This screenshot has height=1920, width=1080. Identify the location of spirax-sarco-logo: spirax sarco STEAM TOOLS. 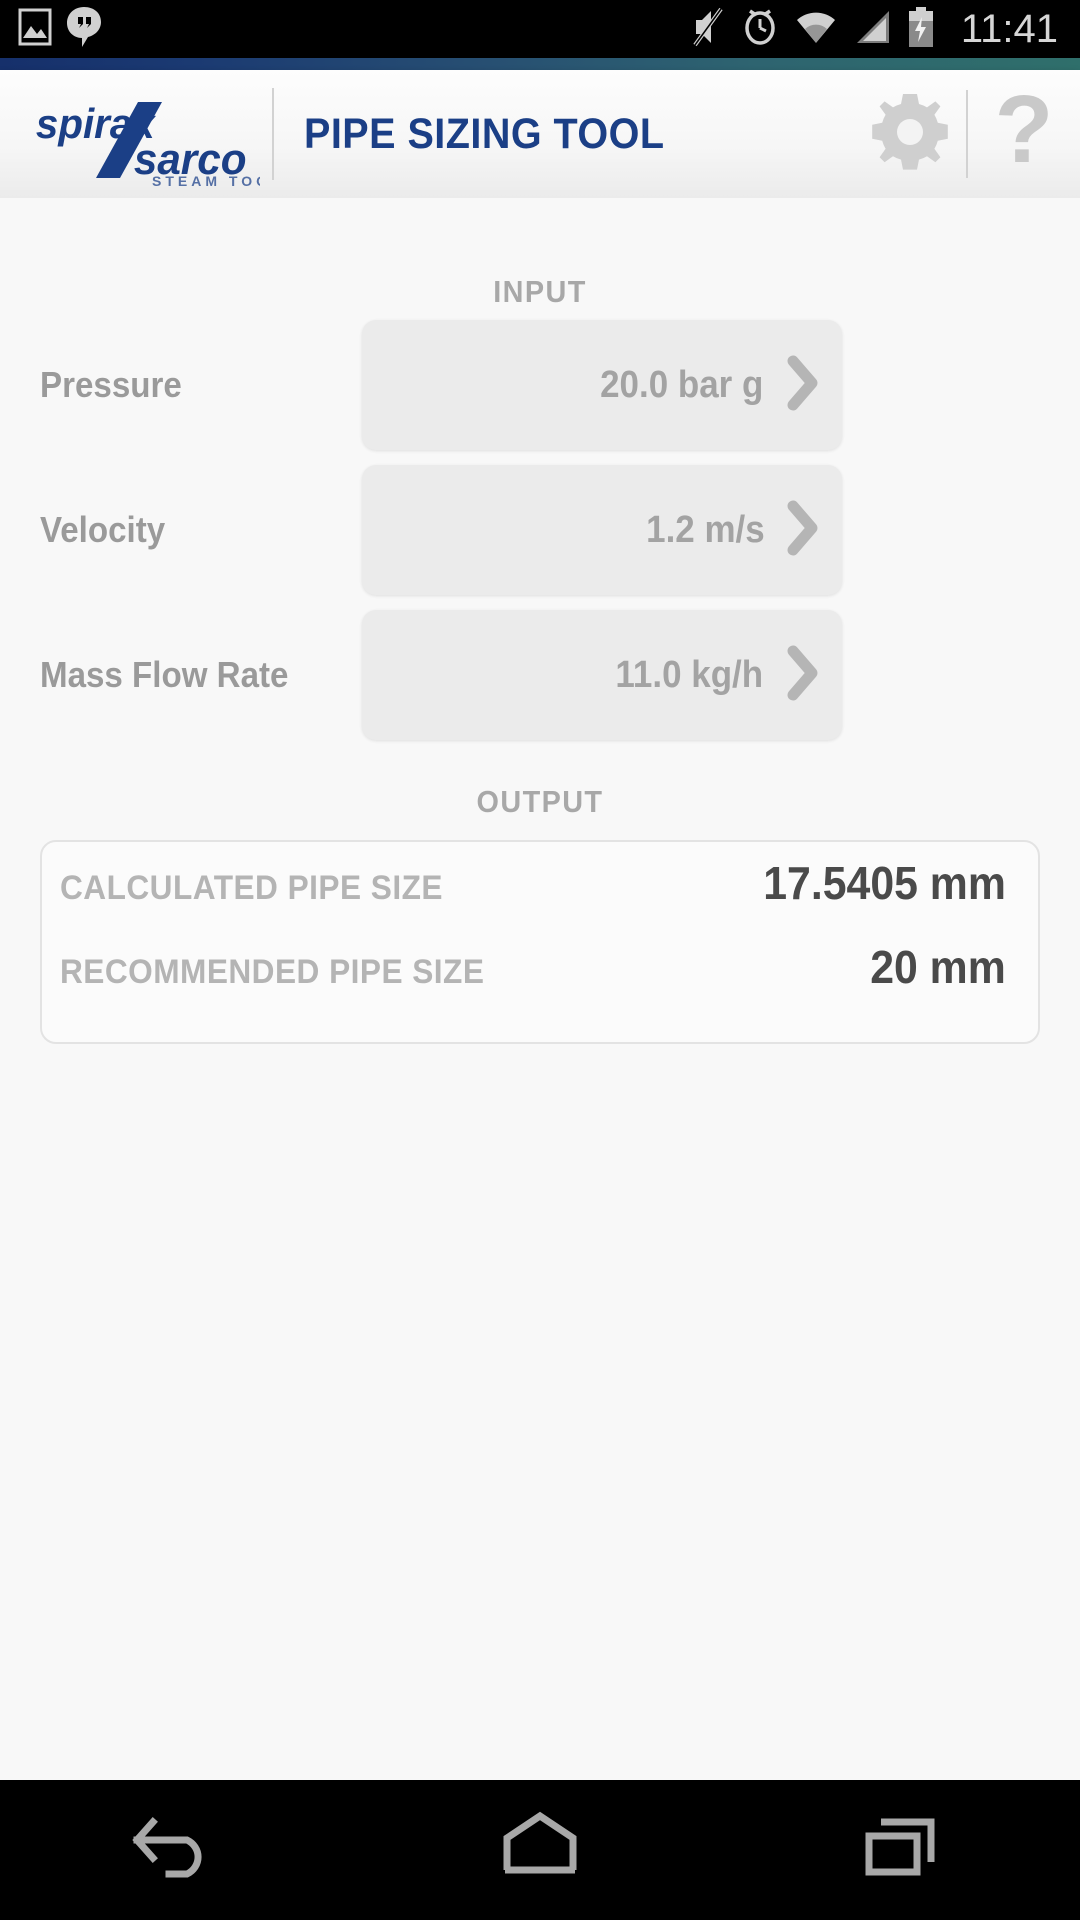
(136, 134).